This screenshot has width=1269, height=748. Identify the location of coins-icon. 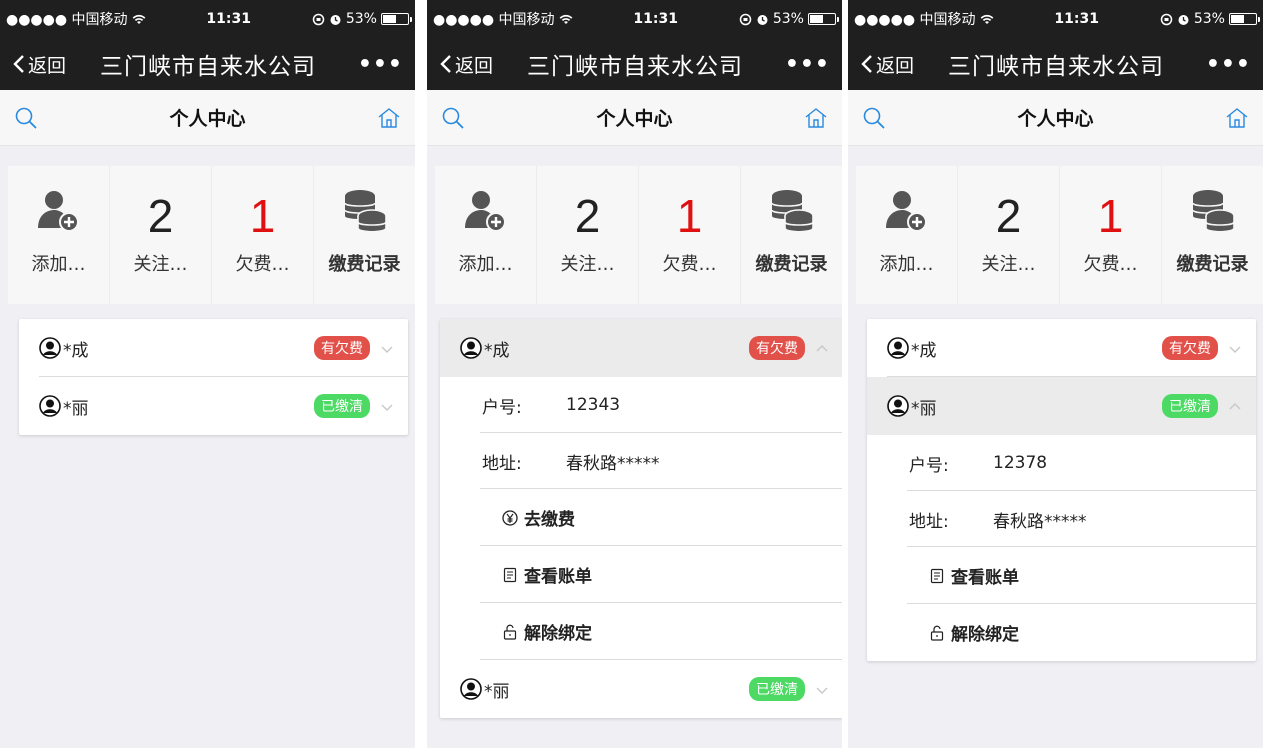
(1213, 218).